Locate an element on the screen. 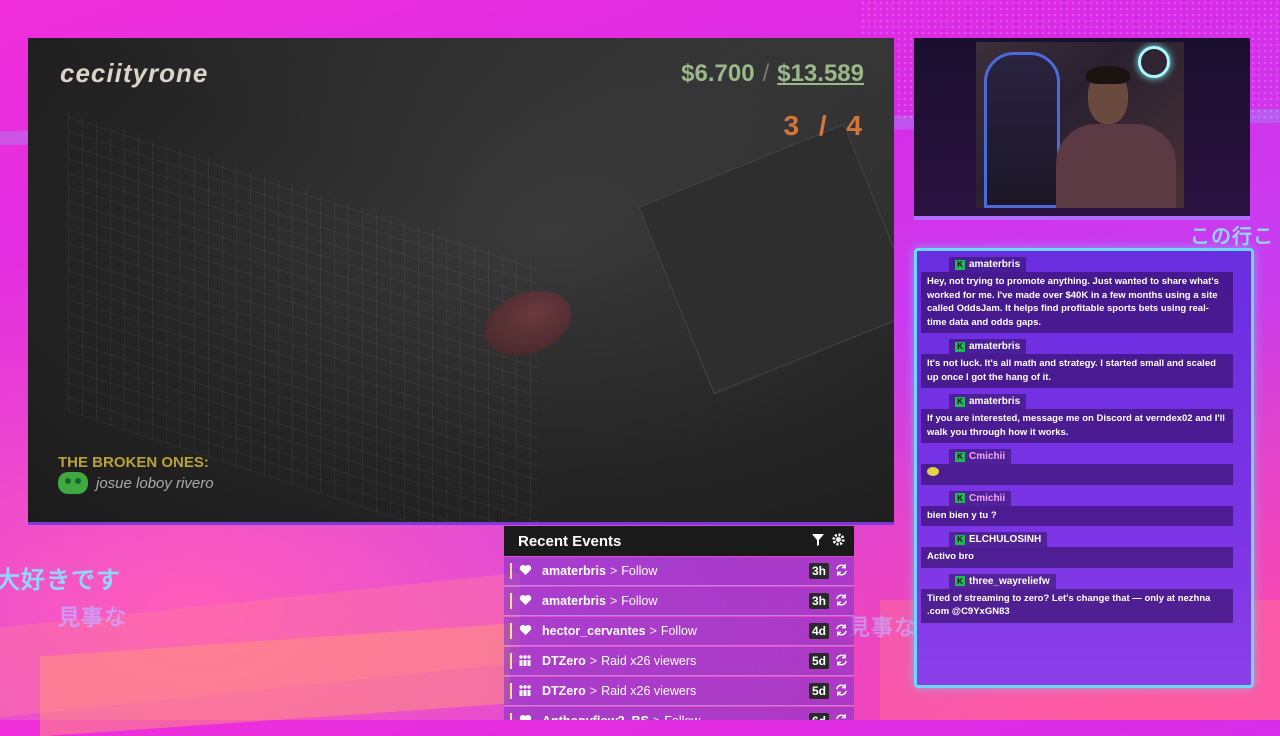 Image resolution: width=1280 pixels, height=736 pixels. gear-icon is located at coordinates (838, 541).